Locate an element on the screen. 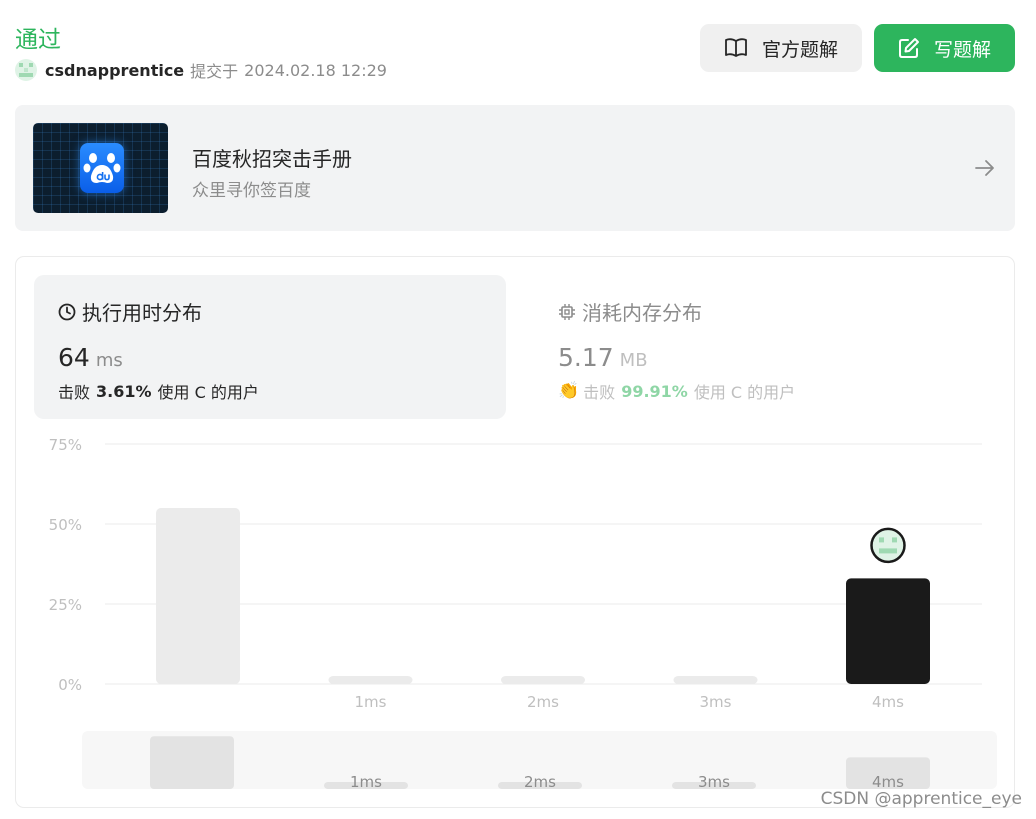  avatar is located at coordinates (26, 70).